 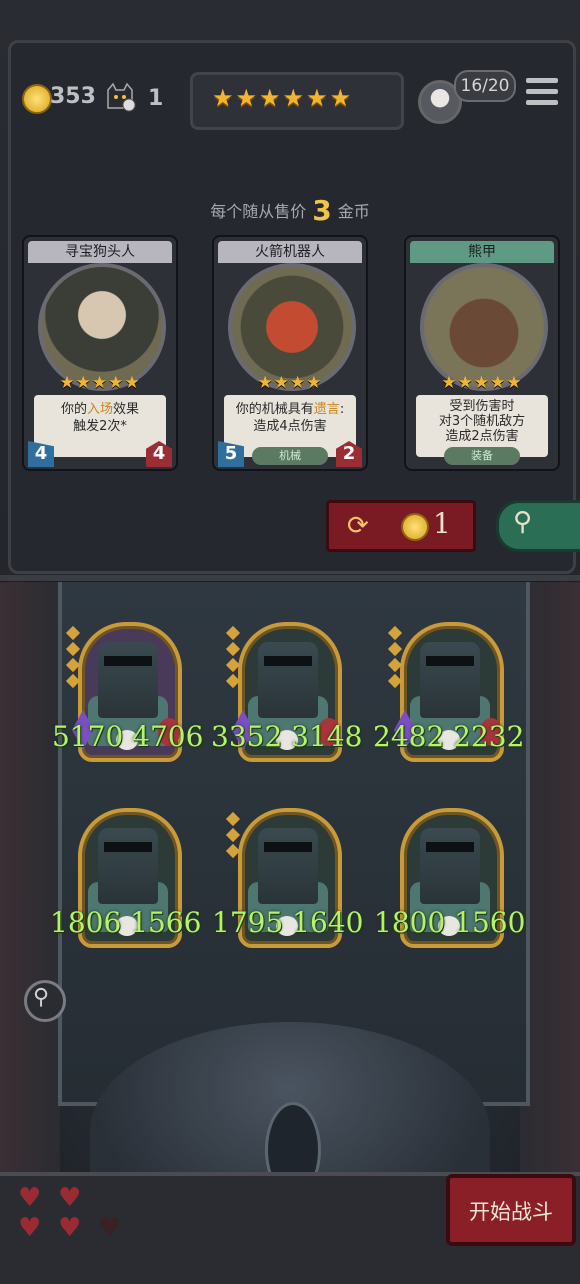 What do you see at coordinates (292, 327) in the screenshot?
I see `card-art-robot` at bounding box center [292, 327].